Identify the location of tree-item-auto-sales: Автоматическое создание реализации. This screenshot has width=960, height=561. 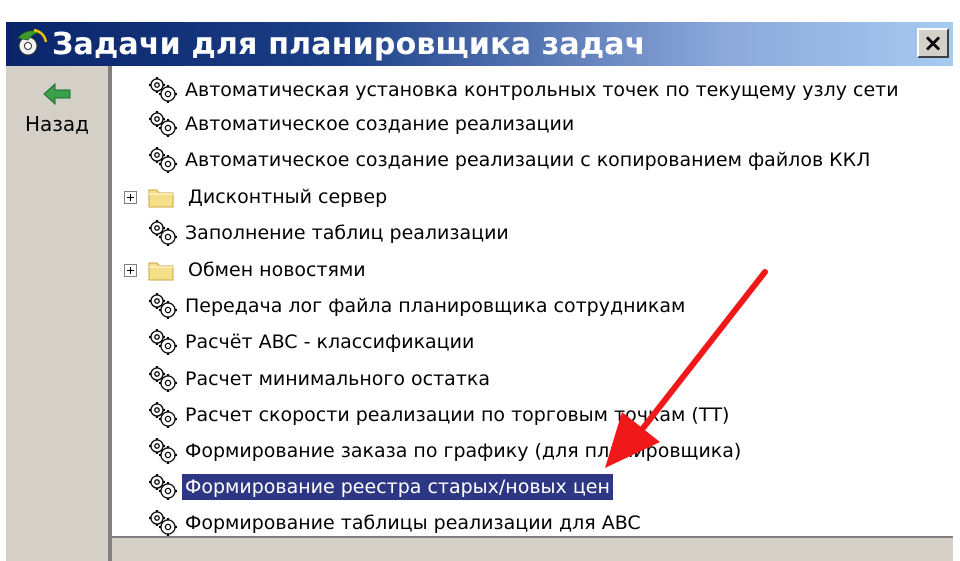
(362, 124).